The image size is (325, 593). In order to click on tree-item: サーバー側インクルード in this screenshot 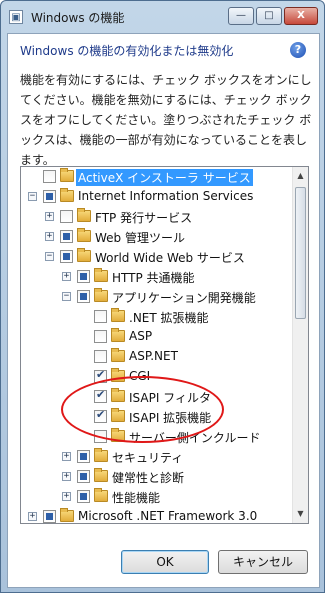, I will do `click(157, 437)`.